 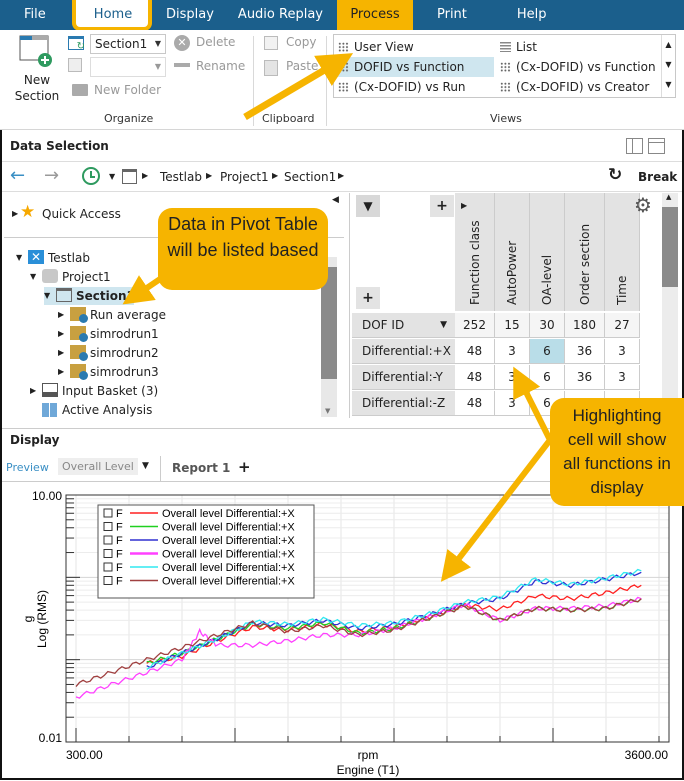 I want to click on arrow-to-view, so click(x=298, y=87).